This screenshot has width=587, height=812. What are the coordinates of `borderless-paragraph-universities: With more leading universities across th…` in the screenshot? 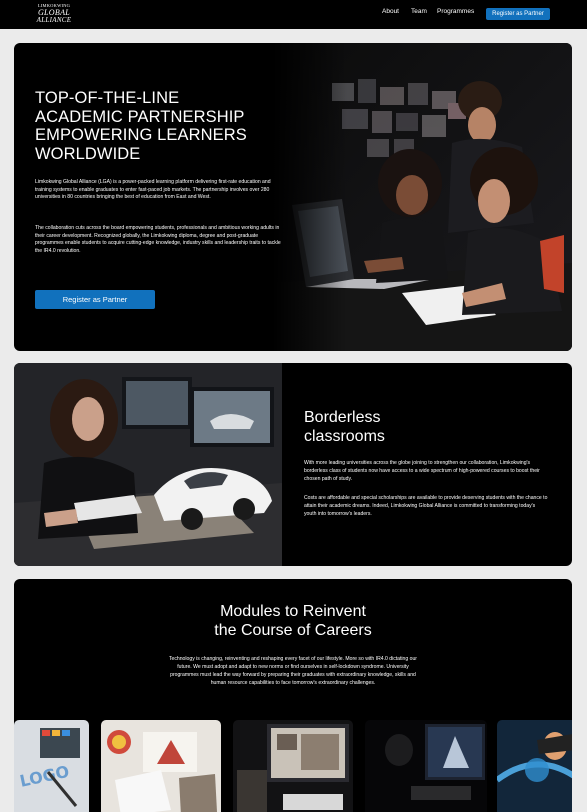 It's located at (422, 471).